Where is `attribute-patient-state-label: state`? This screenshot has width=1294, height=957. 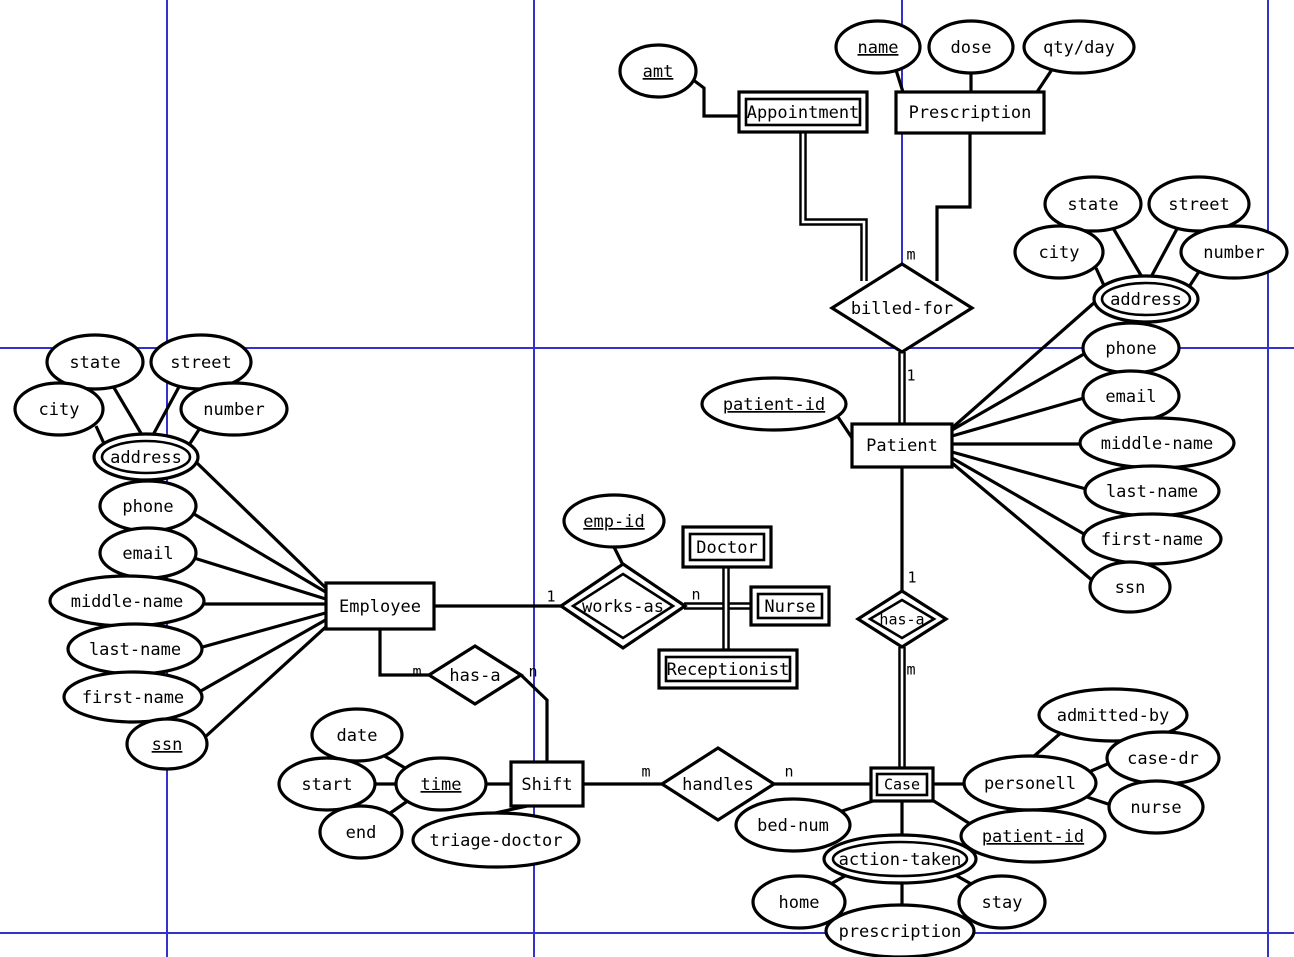
attribute-patient-state-label: state is located at coordinates (1092, 205).